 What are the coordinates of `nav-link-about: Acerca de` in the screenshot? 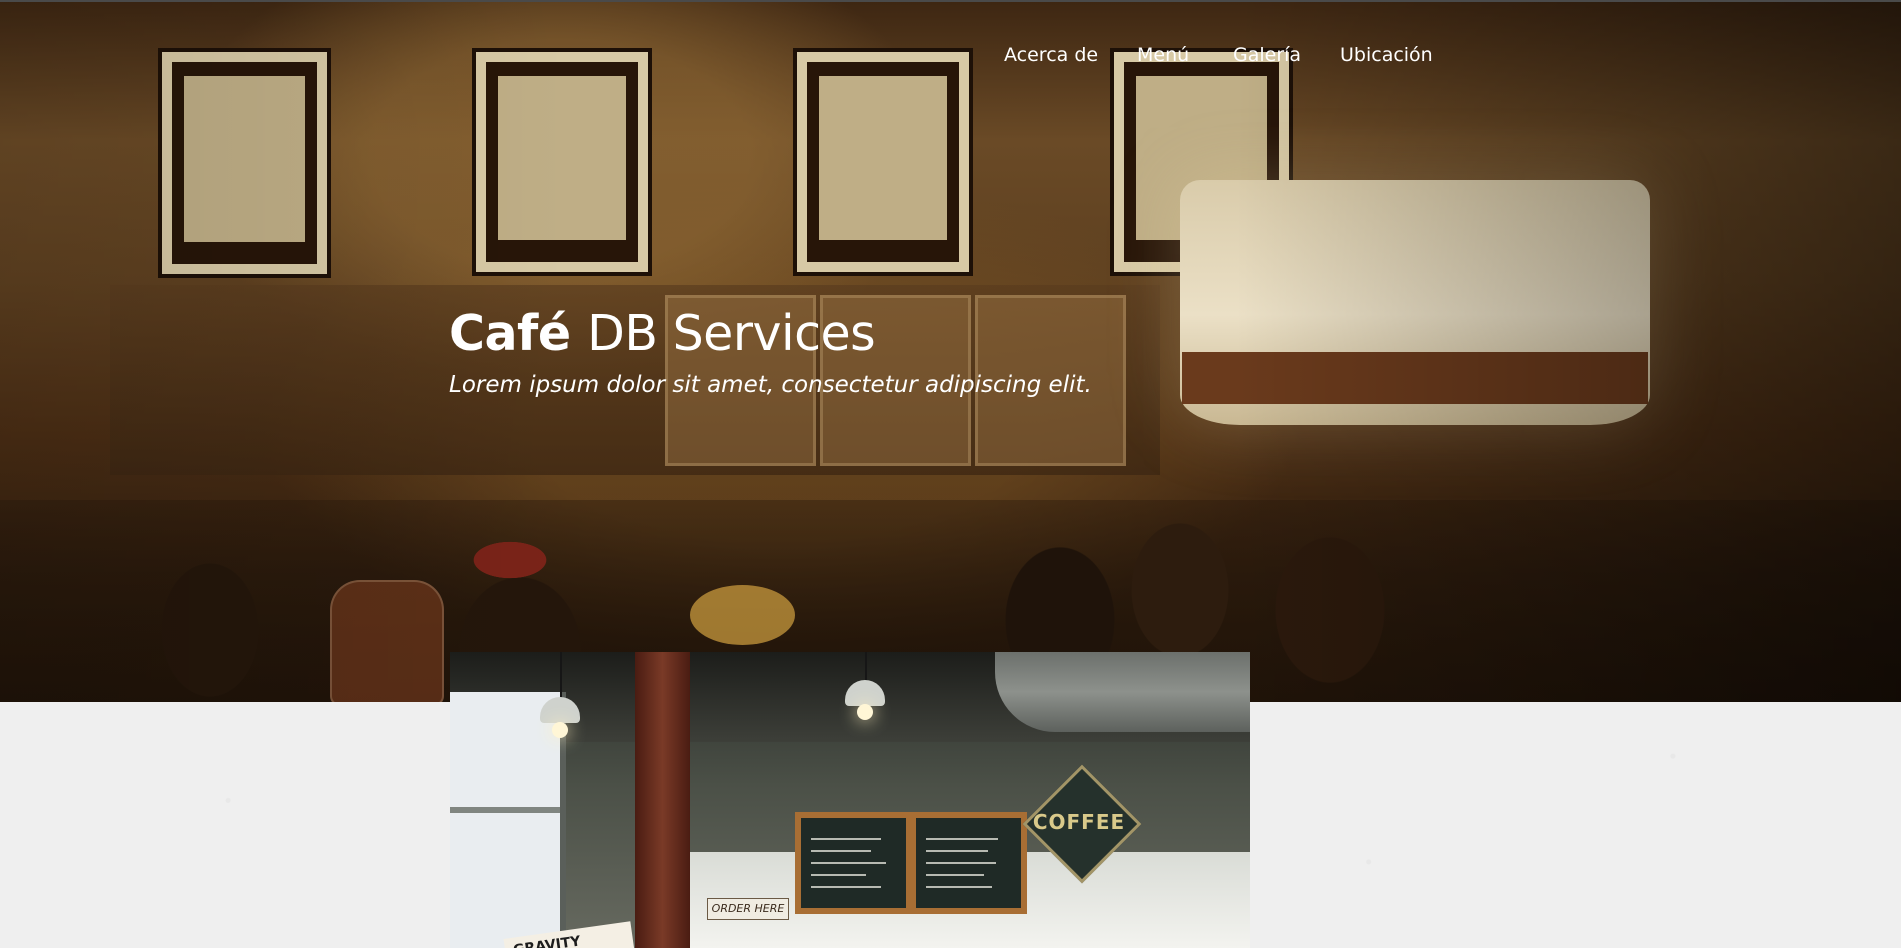 It's located at (1051, 55).